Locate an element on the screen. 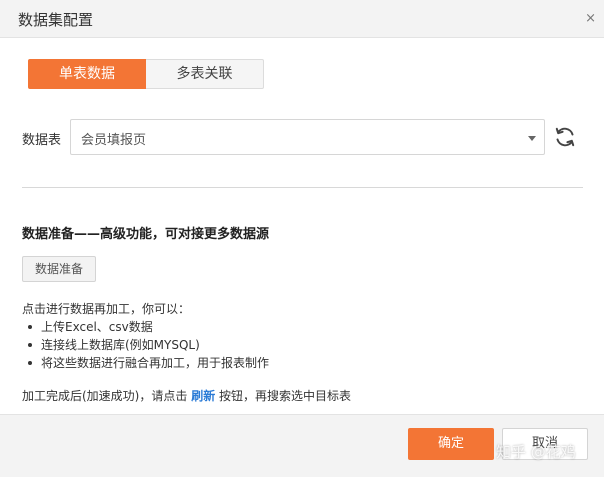 The image size is (604, 477). table-select-value: 会员填报页 is located at coordinates (114, 140).